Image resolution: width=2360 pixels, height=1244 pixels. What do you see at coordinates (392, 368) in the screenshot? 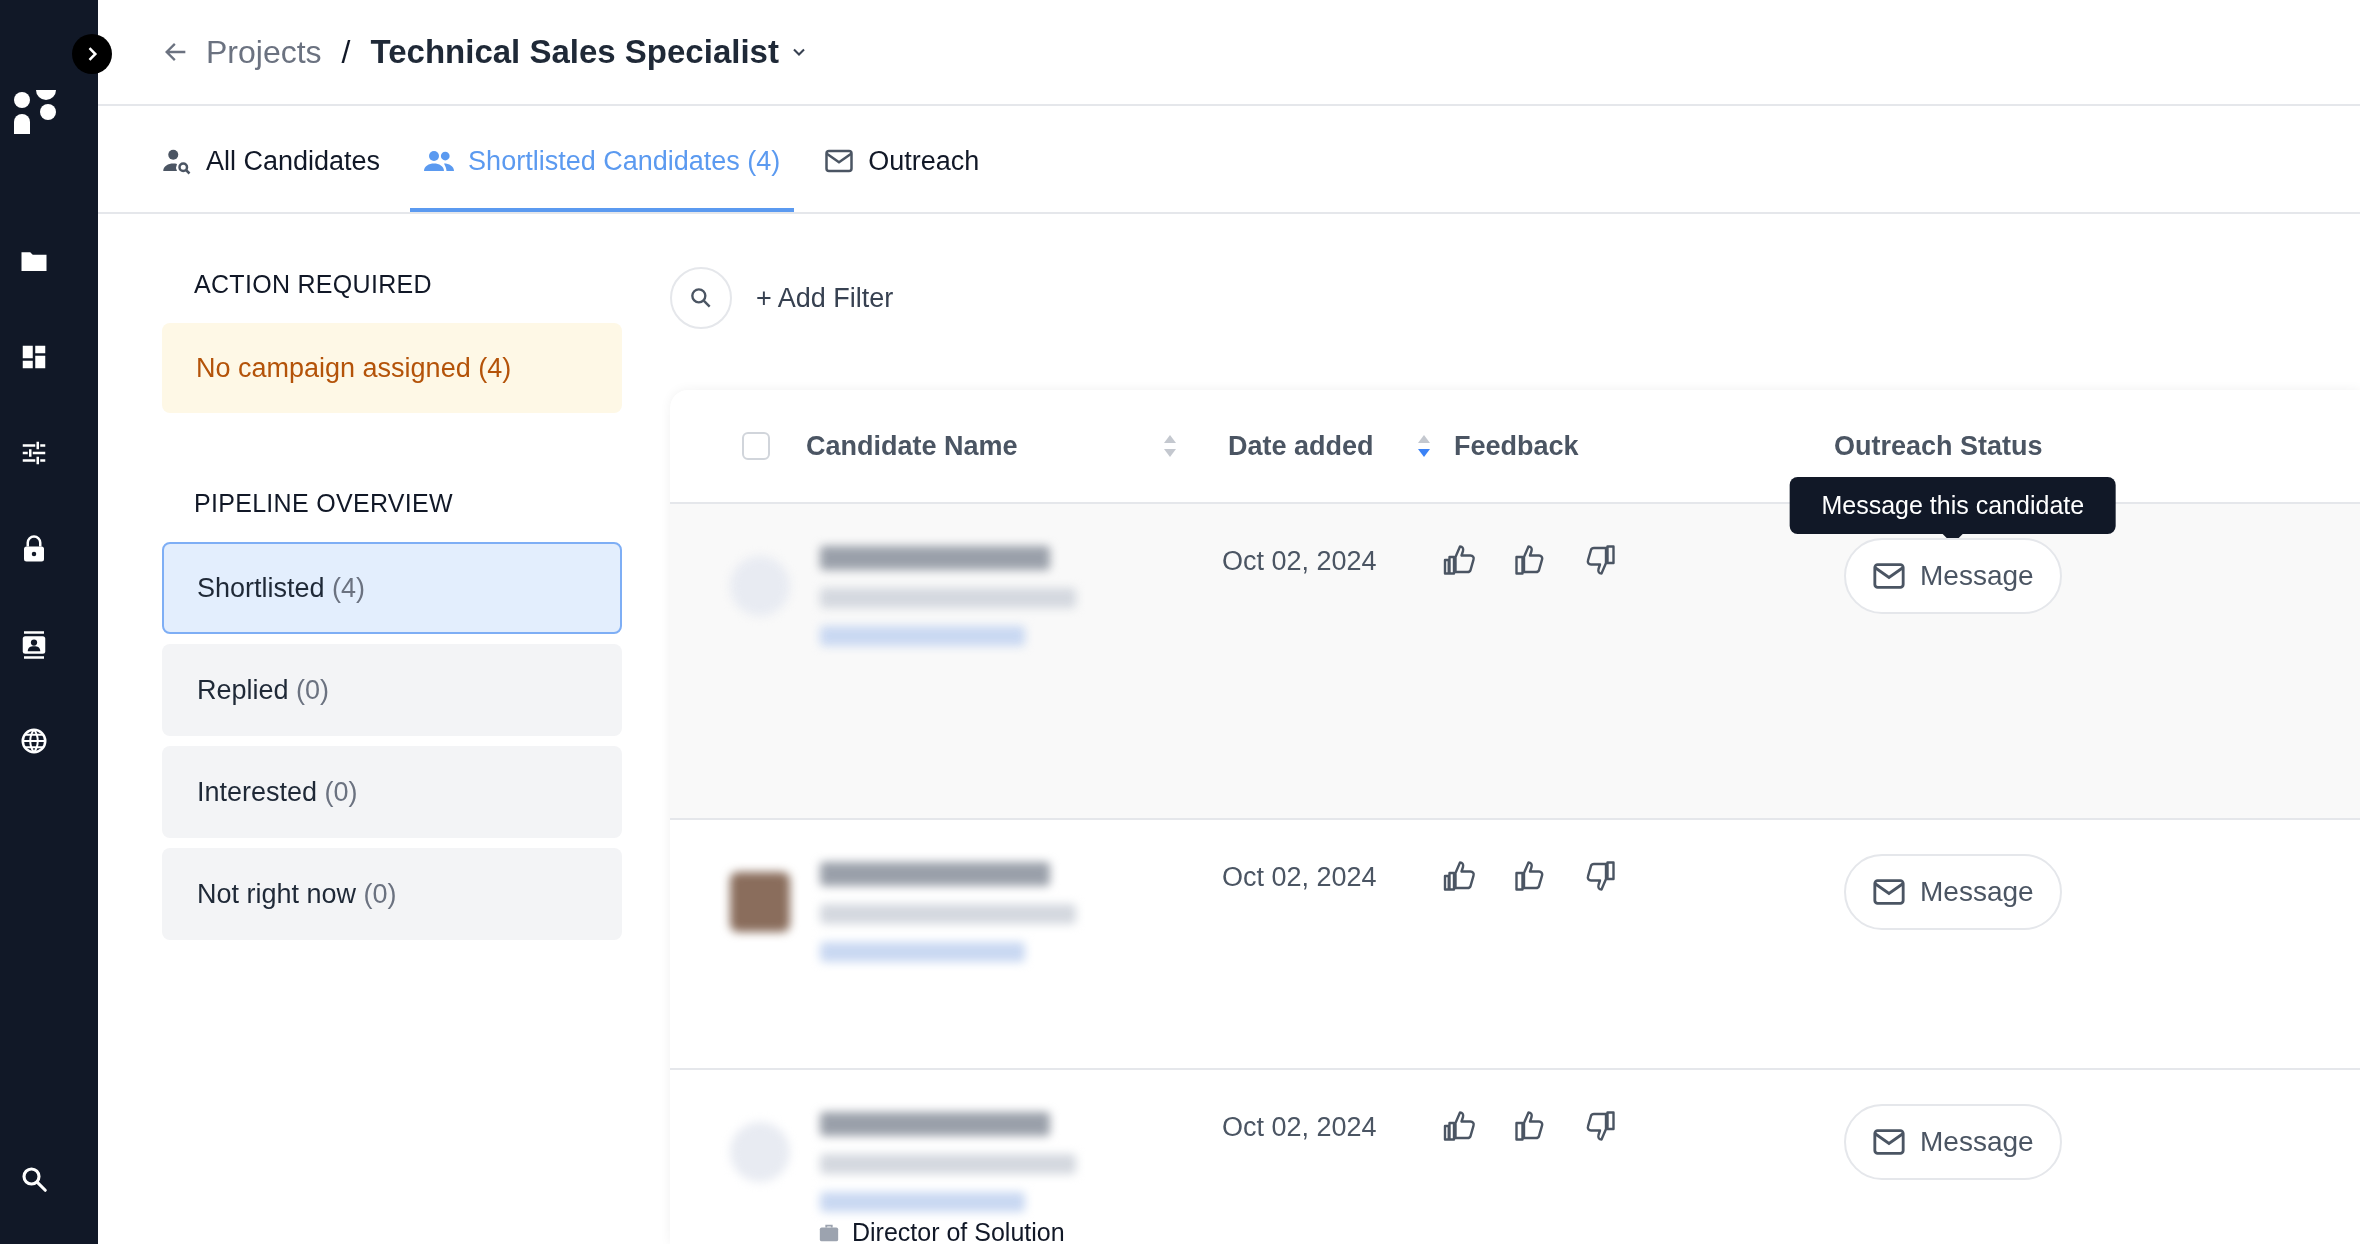
I see `alert-item: No campaign assigned (4)` at bounding box center [392, 368].